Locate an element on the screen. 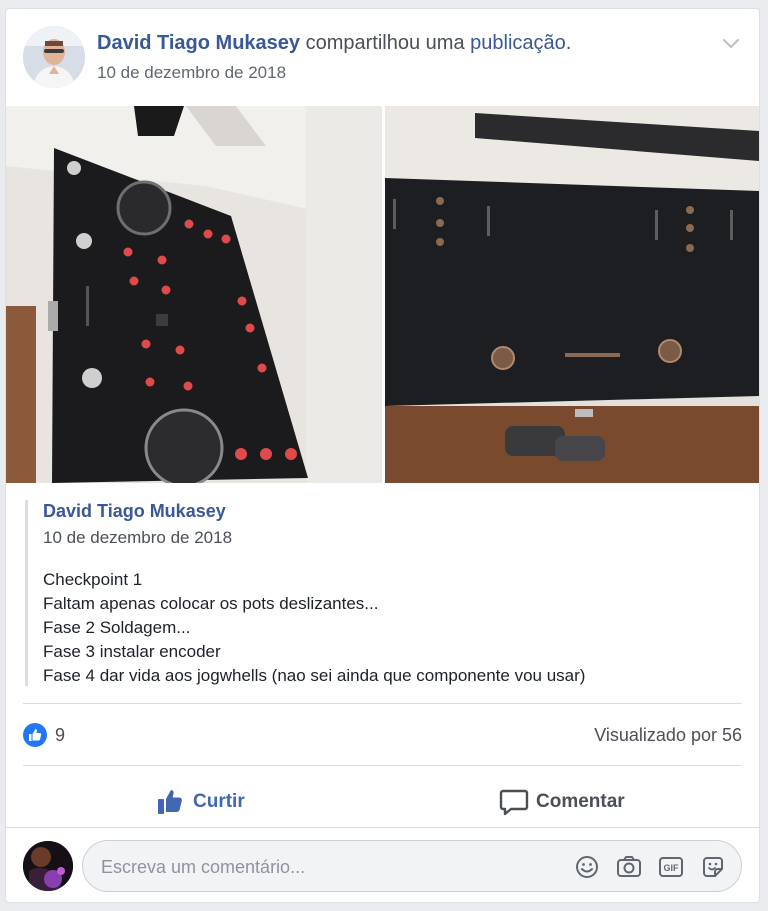  svg-text: GIF is located at coordinates (672, 868).